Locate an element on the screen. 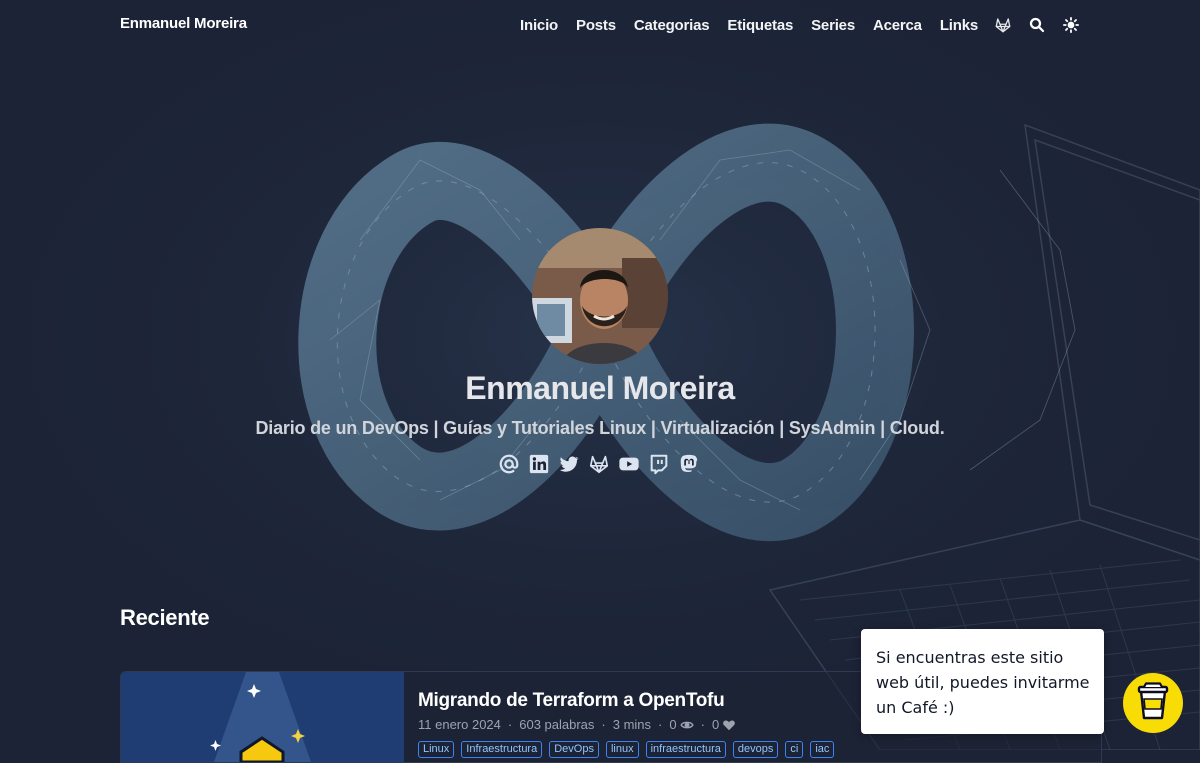 The width and height of the screenshot is (1200, 763). post-read-time: 3 mins is located at coordinates (632, 724).